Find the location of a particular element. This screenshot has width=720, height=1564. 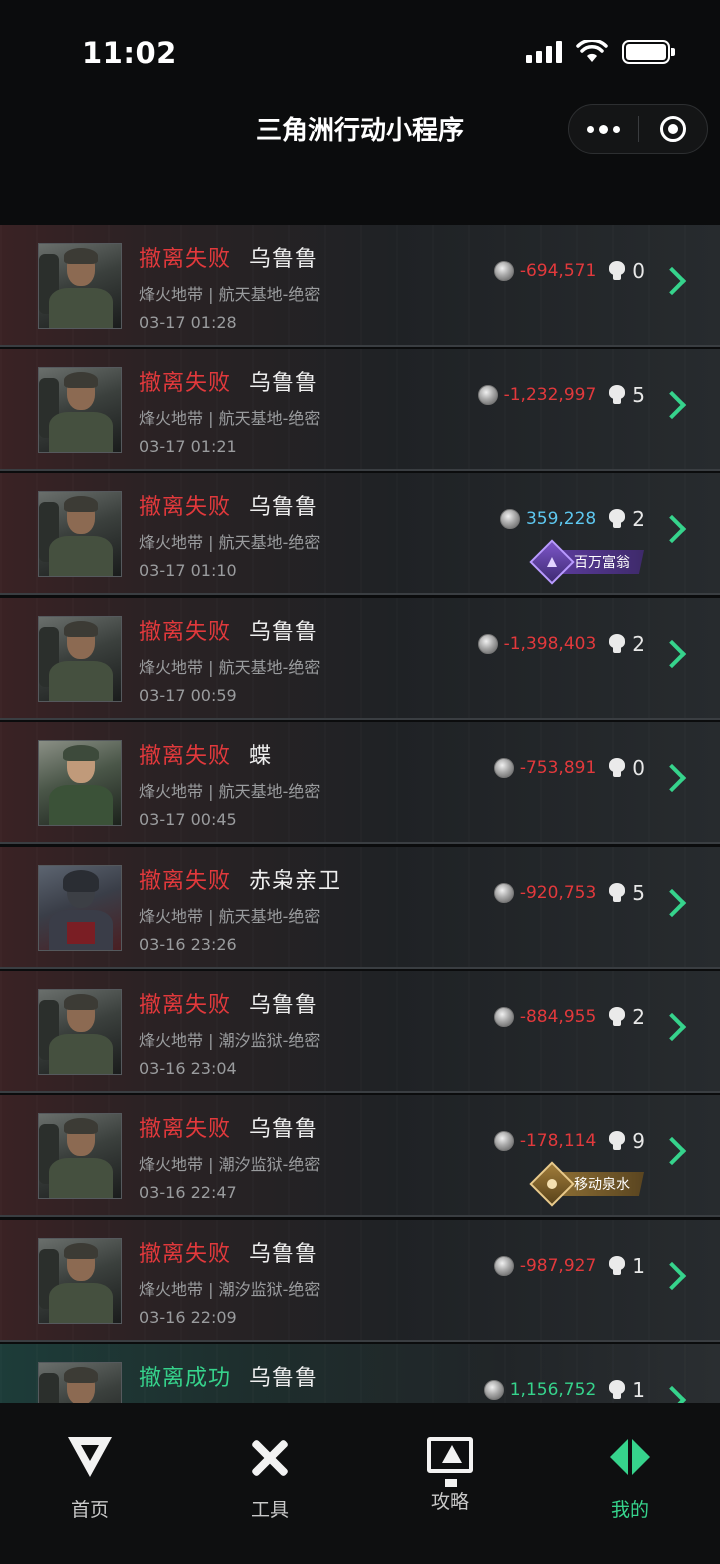

match-stats: -178,114 9 is located at coordinates (569, 1141).